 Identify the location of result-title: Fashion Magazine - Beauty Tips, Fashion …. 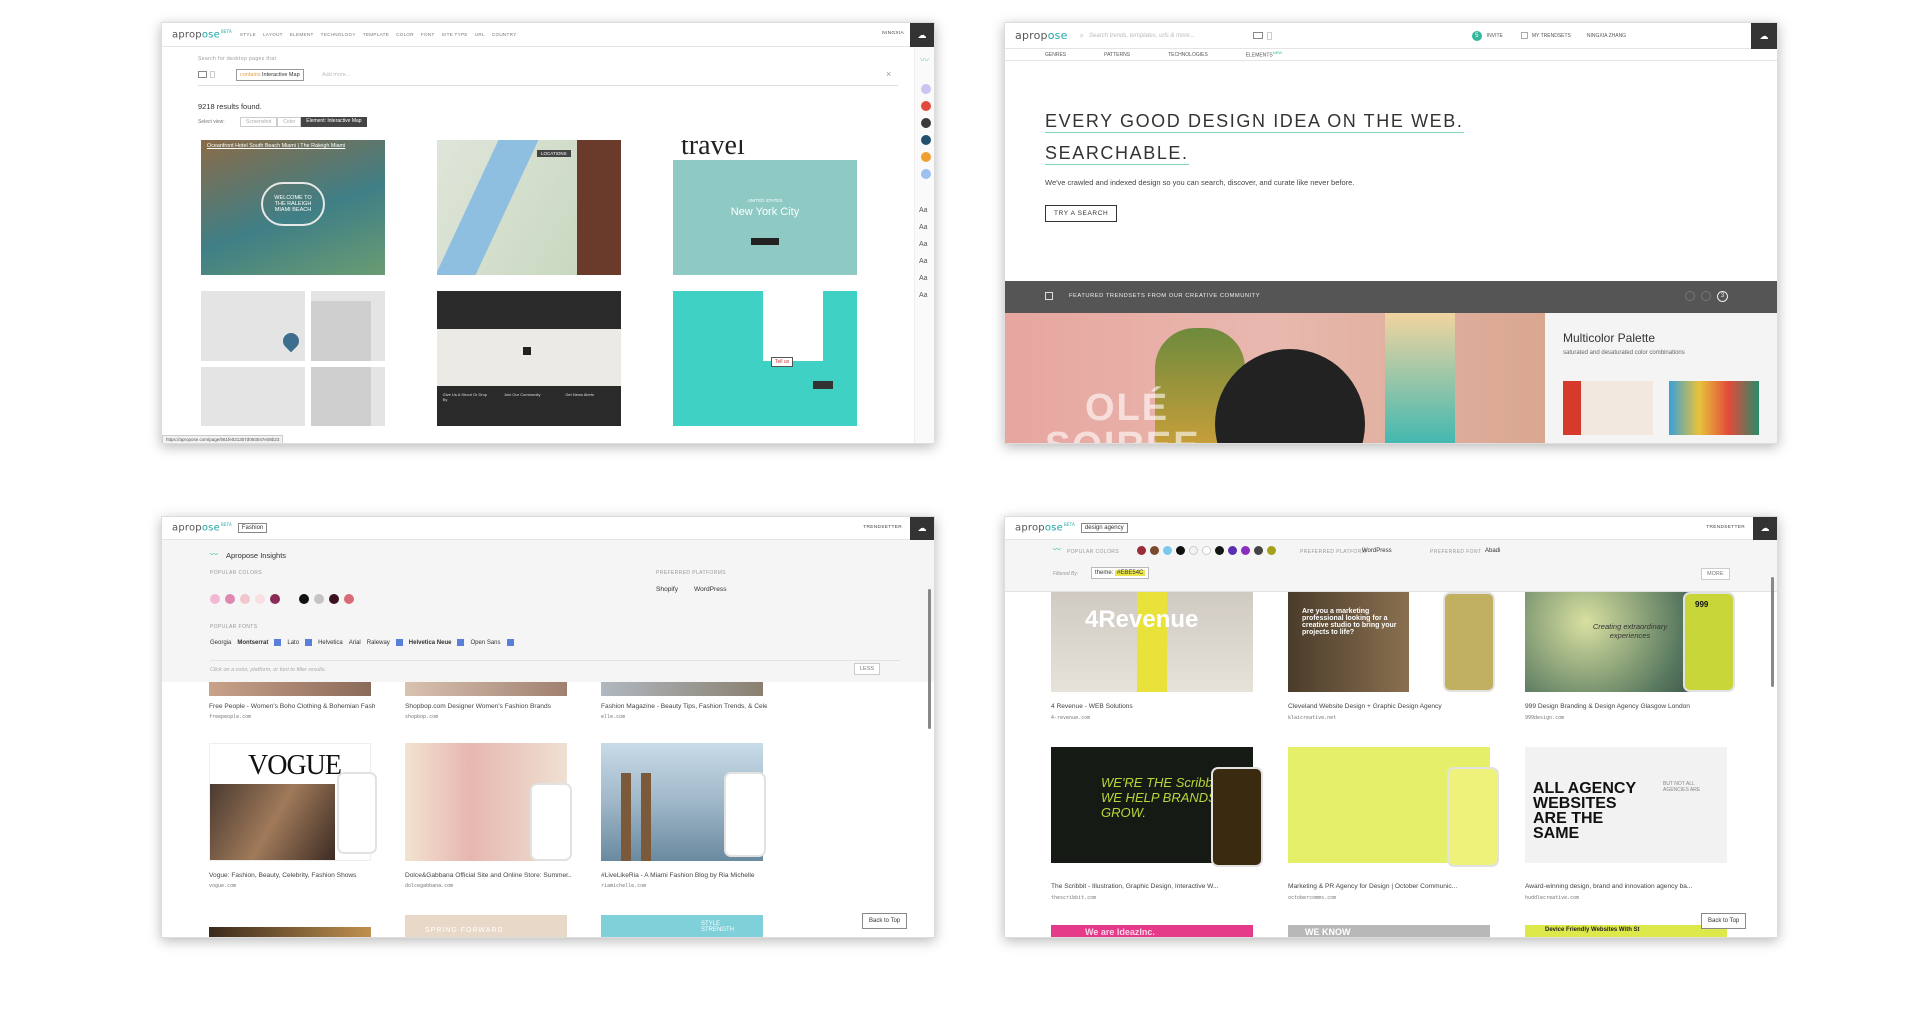
(684, 706).